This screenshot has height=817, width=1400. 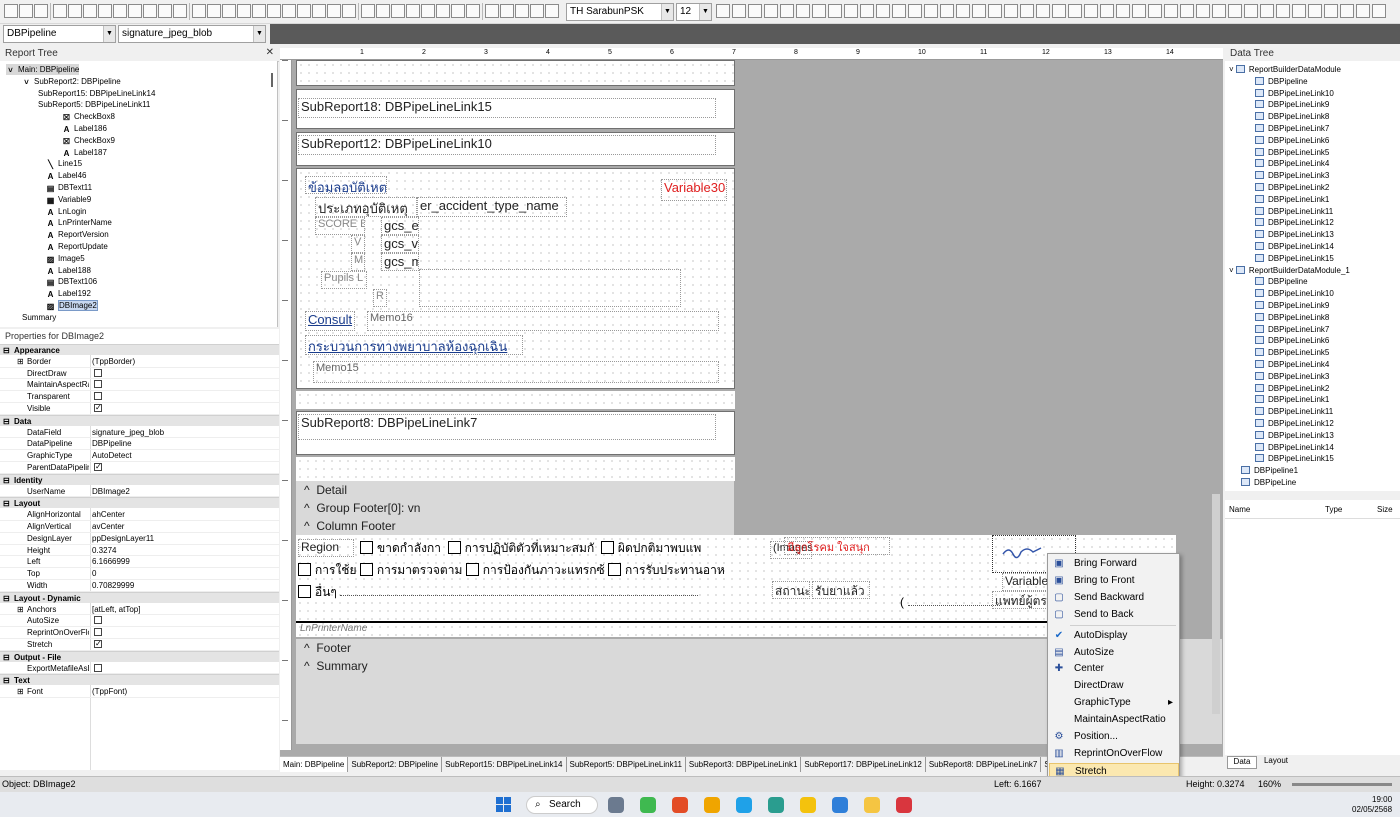 I want to click on property-value: 6.1666999, so click(x=111, y=561).